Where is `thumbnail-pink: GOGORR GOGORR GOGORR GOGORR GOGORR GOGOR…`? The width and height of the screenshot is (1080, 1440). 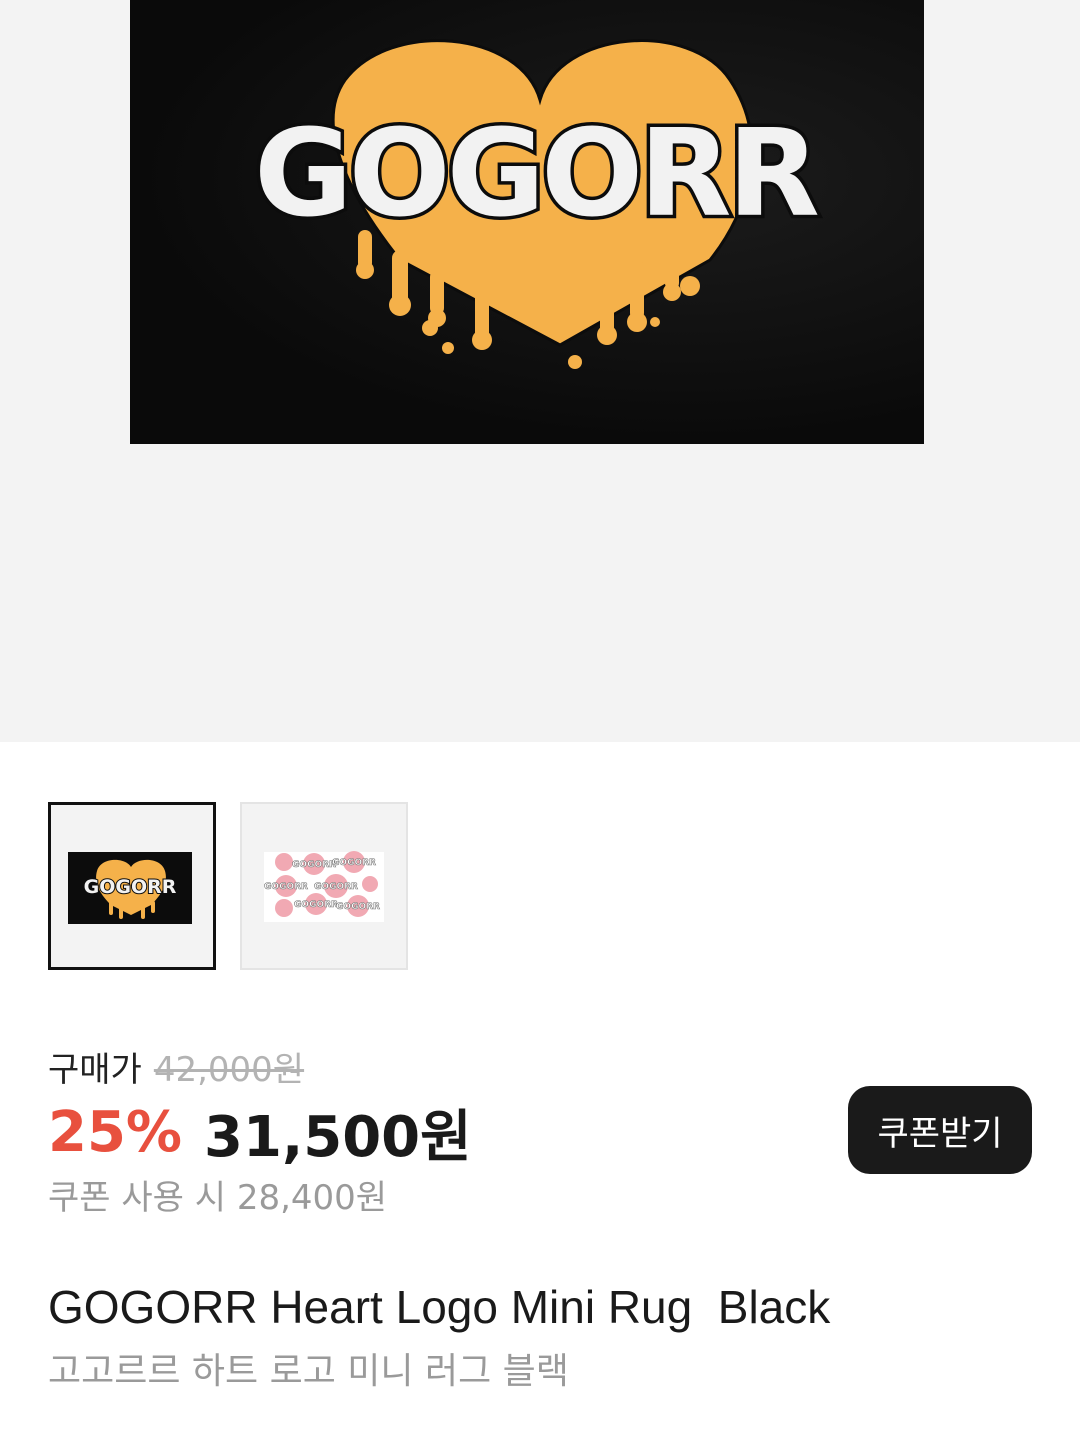 thumbnail-pink: GOGORR GOGORR GOGORR GOGORR GOGORR GOGOR… is located at coordinates (324, 886).